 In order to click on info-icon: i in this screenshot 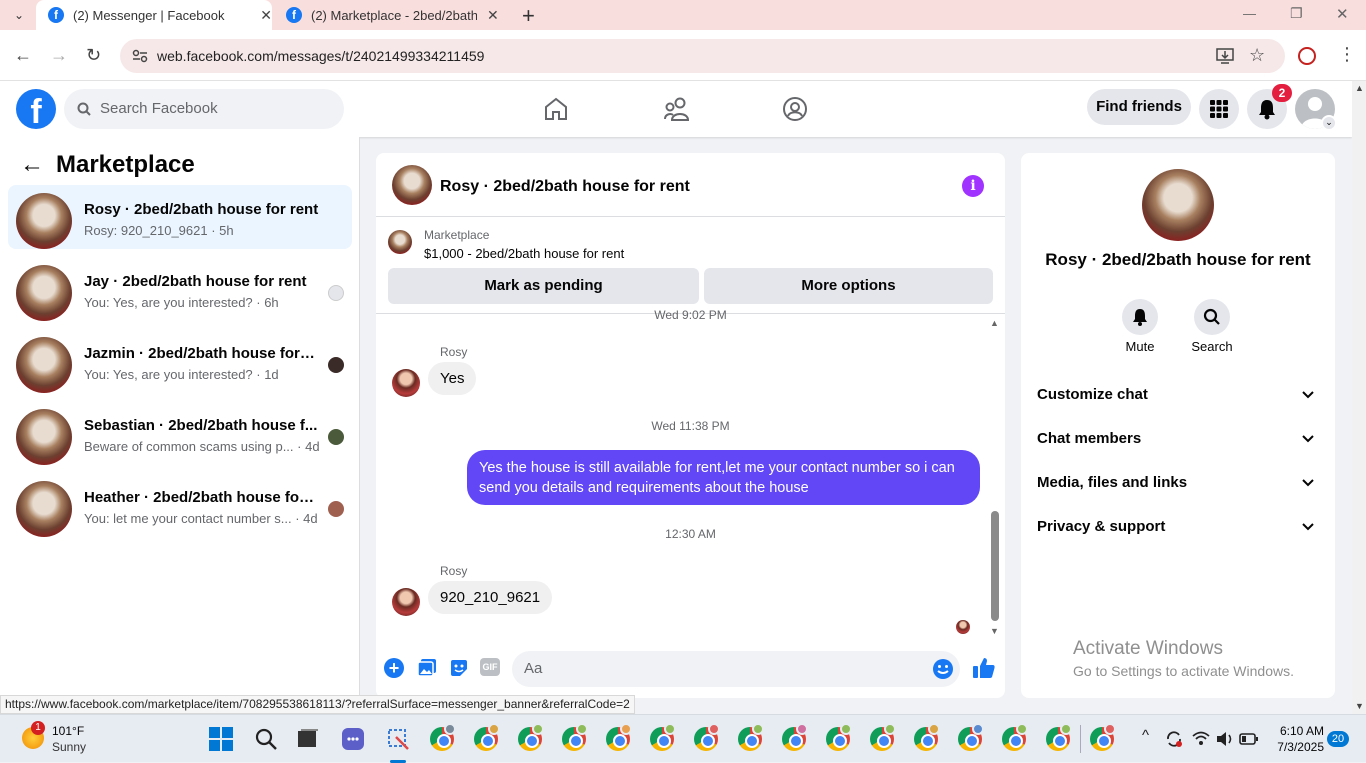, I will do `click(973, 186)`.